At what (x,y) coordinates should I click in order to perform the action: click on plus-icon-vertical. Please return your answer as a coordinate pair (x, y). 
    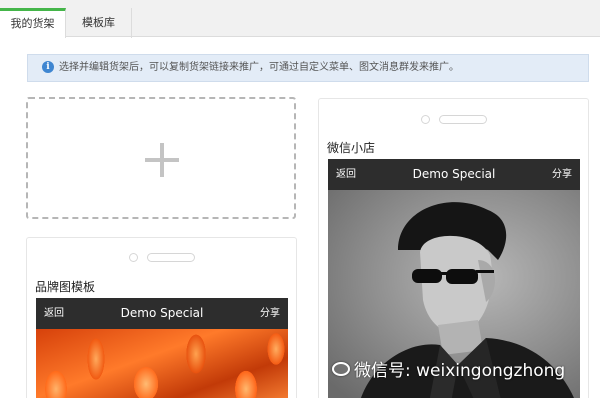
    Looking at the image, I should click on (162, 160).